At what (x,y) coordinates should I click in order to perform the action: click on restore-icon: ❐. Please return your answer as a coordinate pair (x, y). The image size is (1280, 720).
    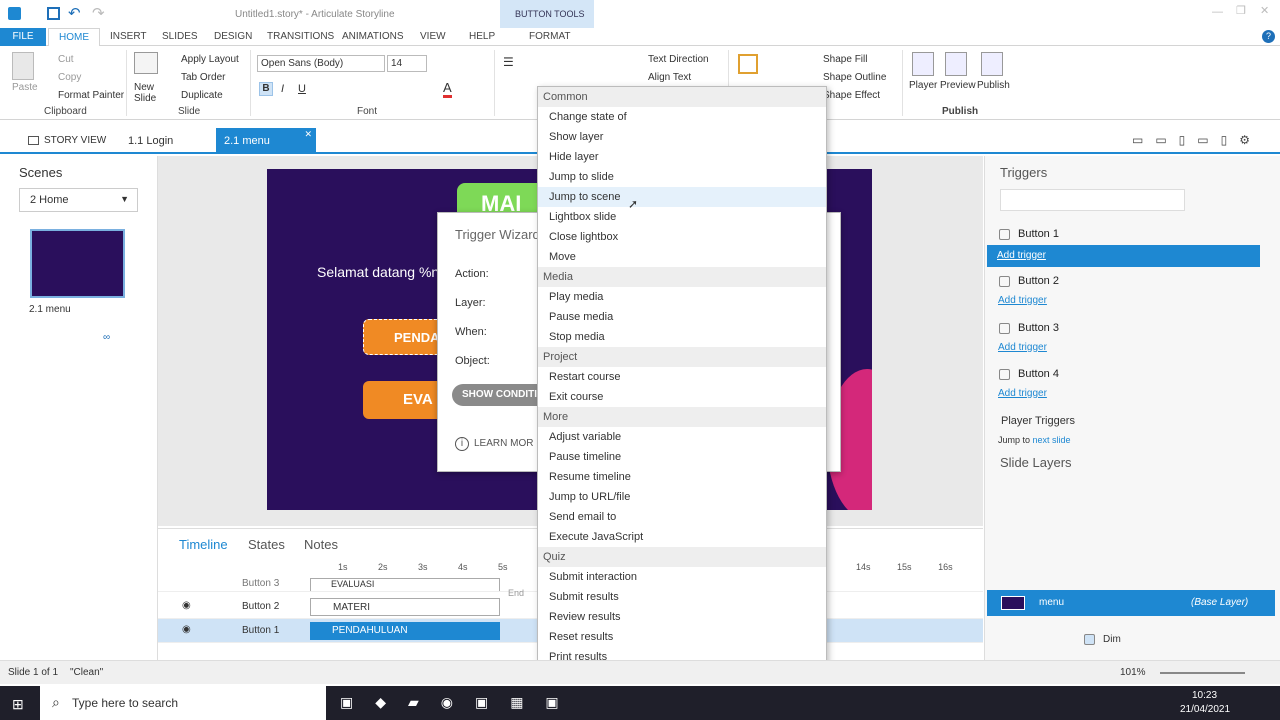
    Looking at the image, I should click on (1241, 10).